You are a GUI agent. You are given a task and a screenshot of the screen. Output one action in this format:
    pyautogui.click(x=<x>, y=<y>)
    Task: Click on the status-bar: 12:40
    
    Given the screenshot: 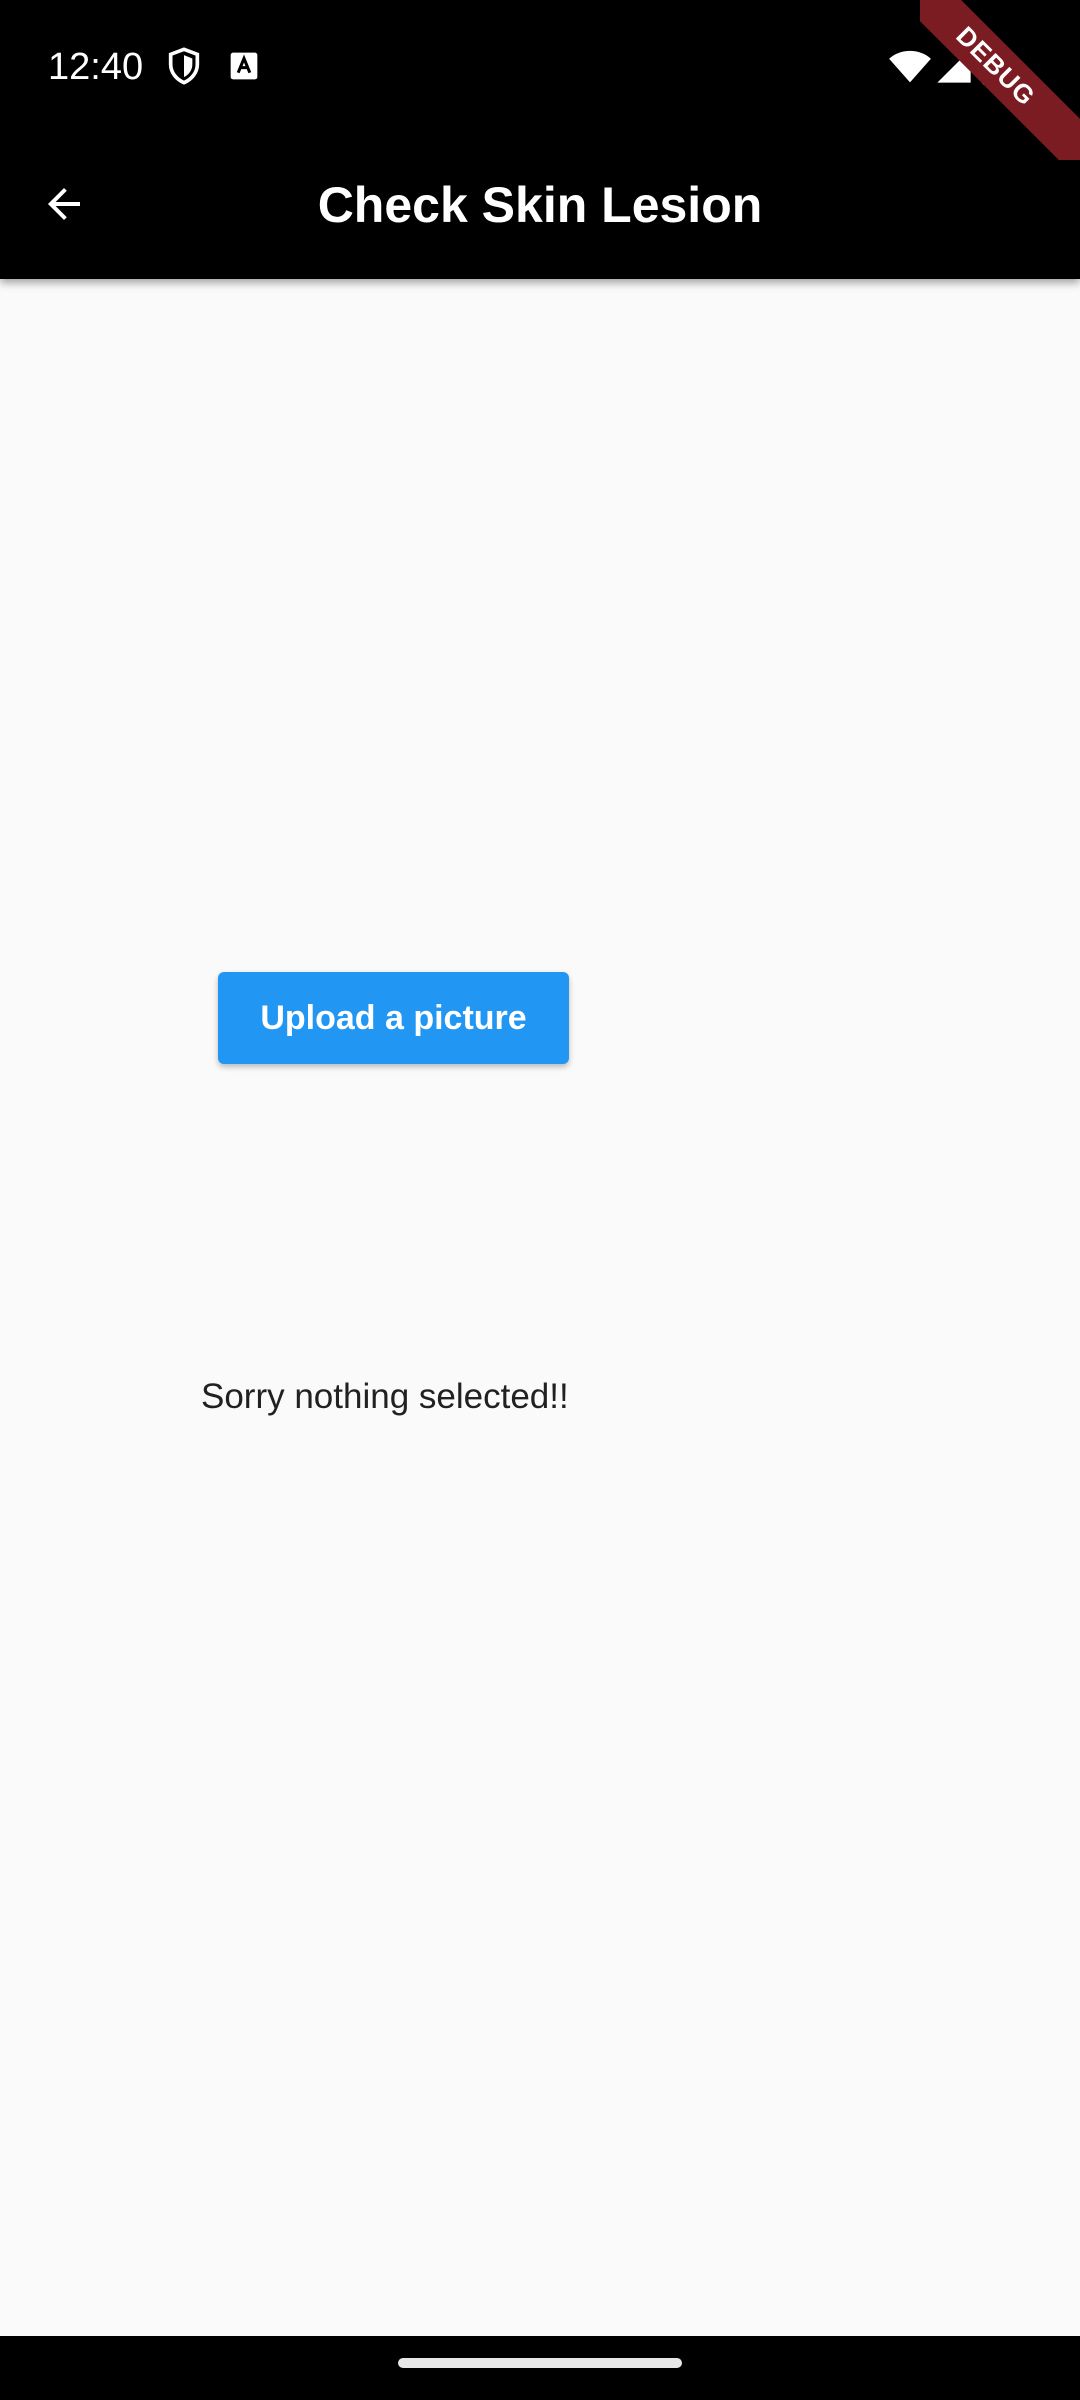 What is the action you would take?
    pyautogui.click(x=540, y=66)
    